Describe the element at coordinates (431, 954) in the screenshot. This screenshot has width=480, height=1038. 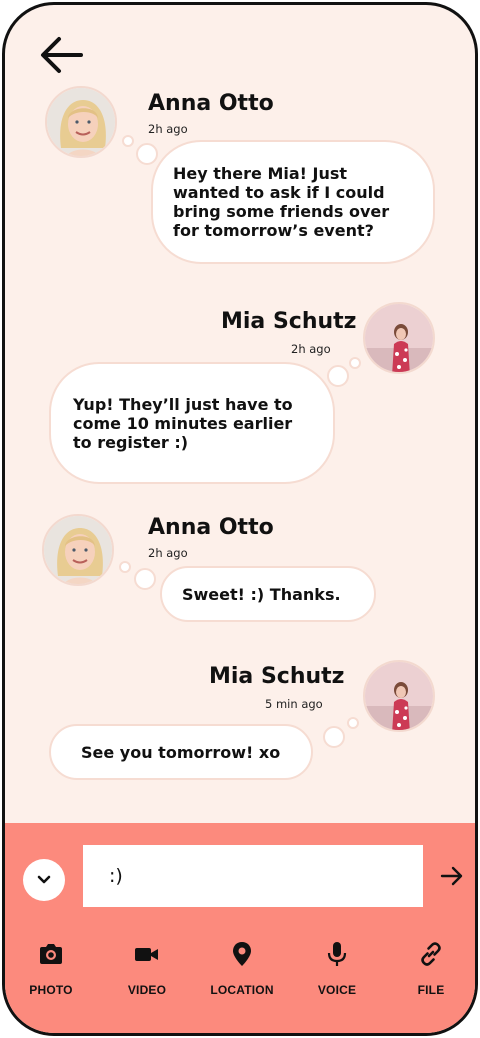
I see `link-icon` at that location.